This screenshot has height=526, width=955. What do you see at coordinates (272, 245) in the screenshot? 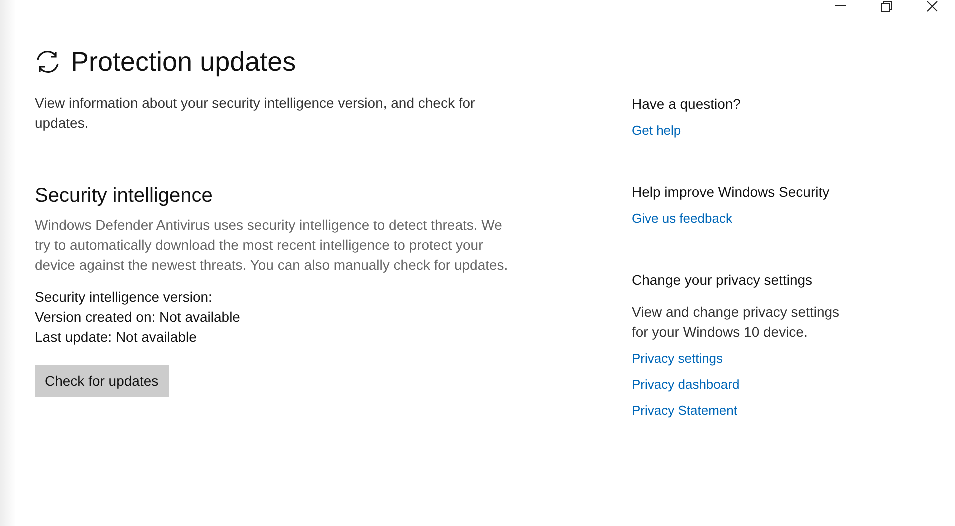
I see `section-description: Windows Defender Antivirus uses security intelligence to detect threats. We try to automatically download the most recent intelligence to protect your device against the newest threats. You can also manually check for updates.` at bounding box center [272, 245].